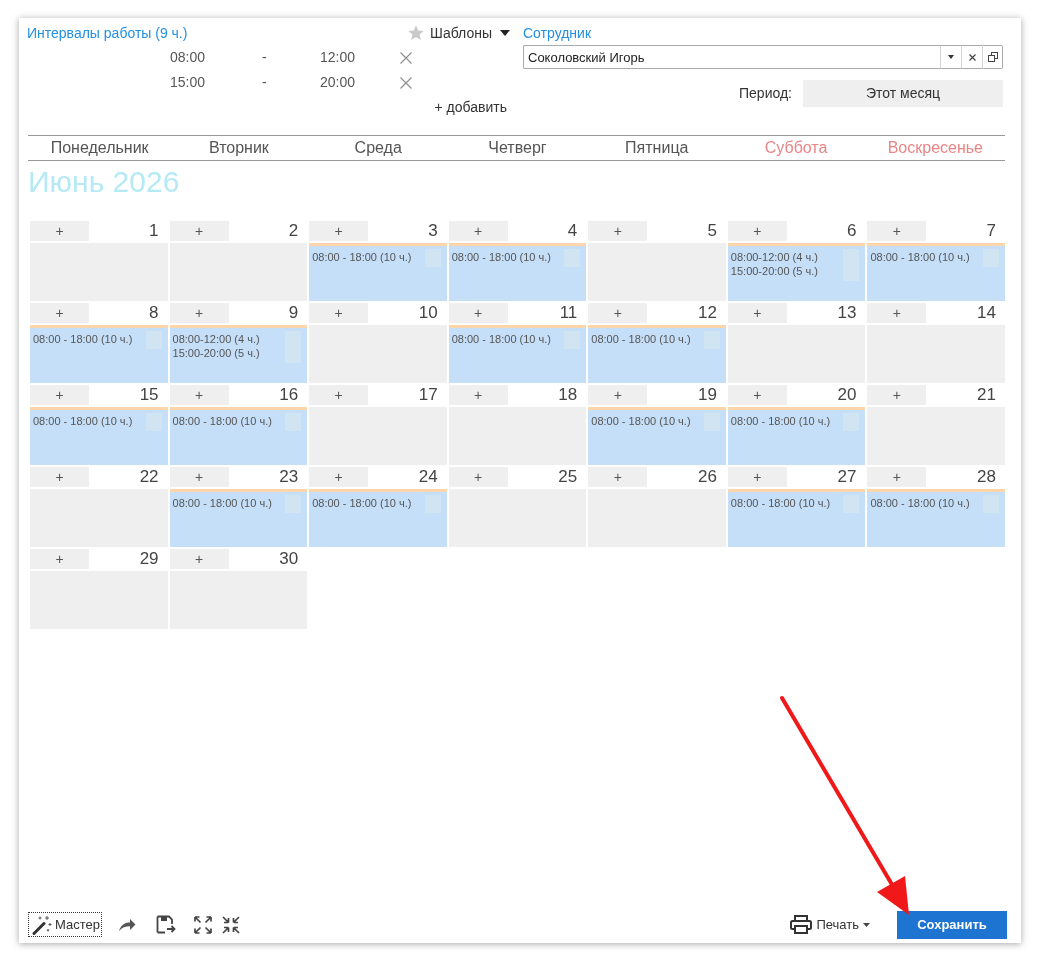 The width and height of the screenshot is (1041, 964). What do you see at coordinates (433, 231) in the screenshot?
I see `day-number: 3` at bounding box center [433, 231].